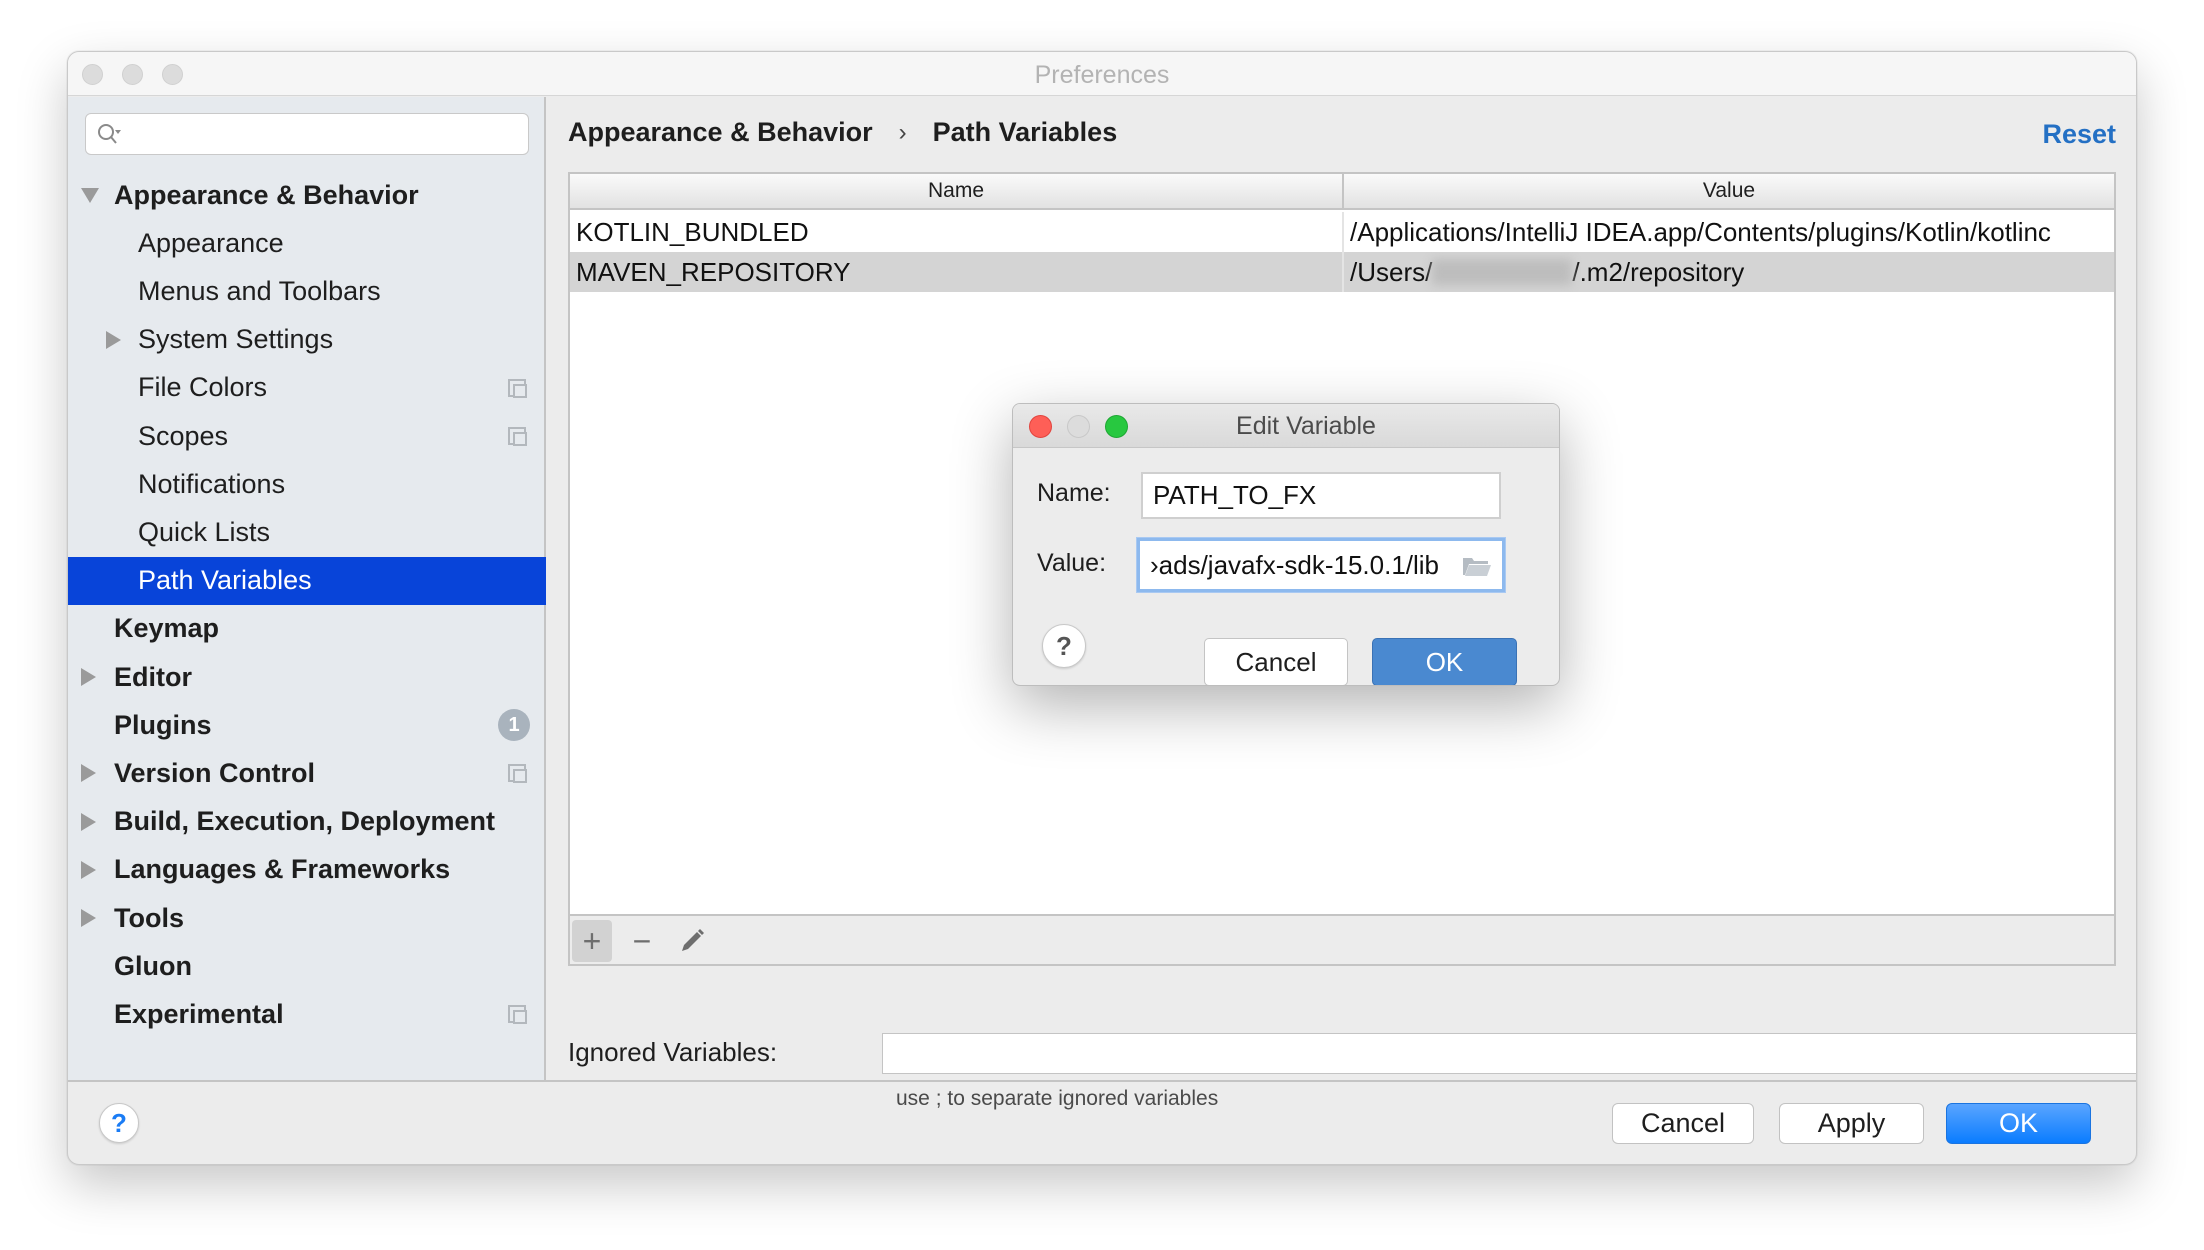 The image size is (2204, 1250). I want to click on sidebar-item-label: Appearance & Behavior, so click(266, 194).